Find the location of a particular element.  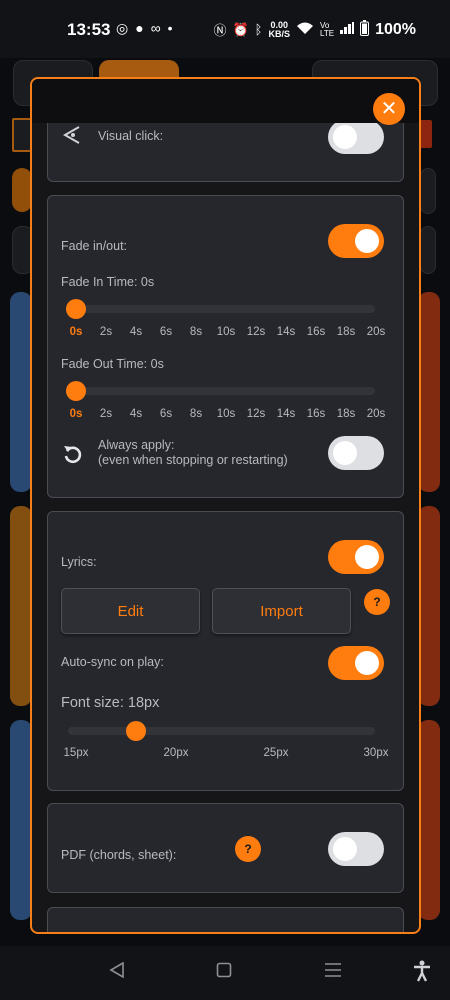

font-size-label: Font size: 18px is located at coordinates (110, 703).